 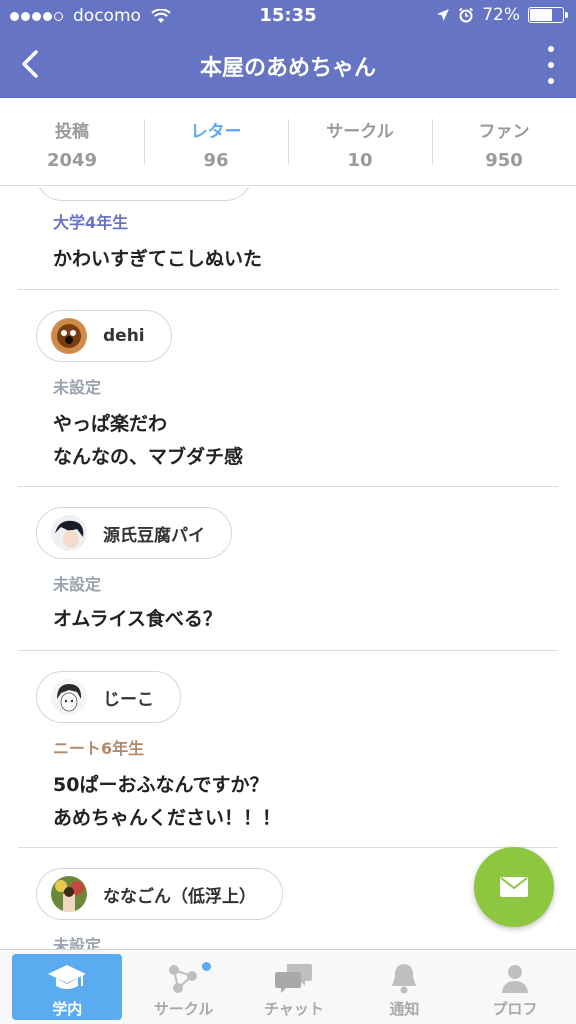 I want to click on stat-fans: ファン 950, so click(x=504, y=144).